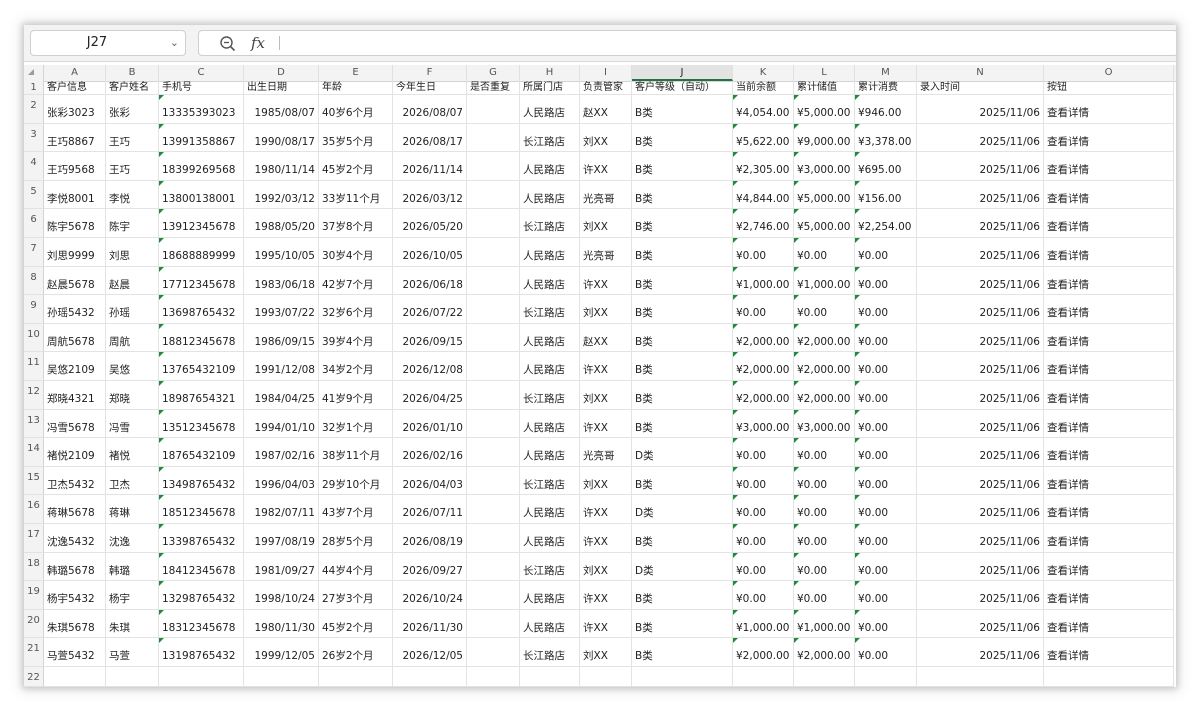  I want to click on table-cell: 2026/12/05, so click(430, 652).